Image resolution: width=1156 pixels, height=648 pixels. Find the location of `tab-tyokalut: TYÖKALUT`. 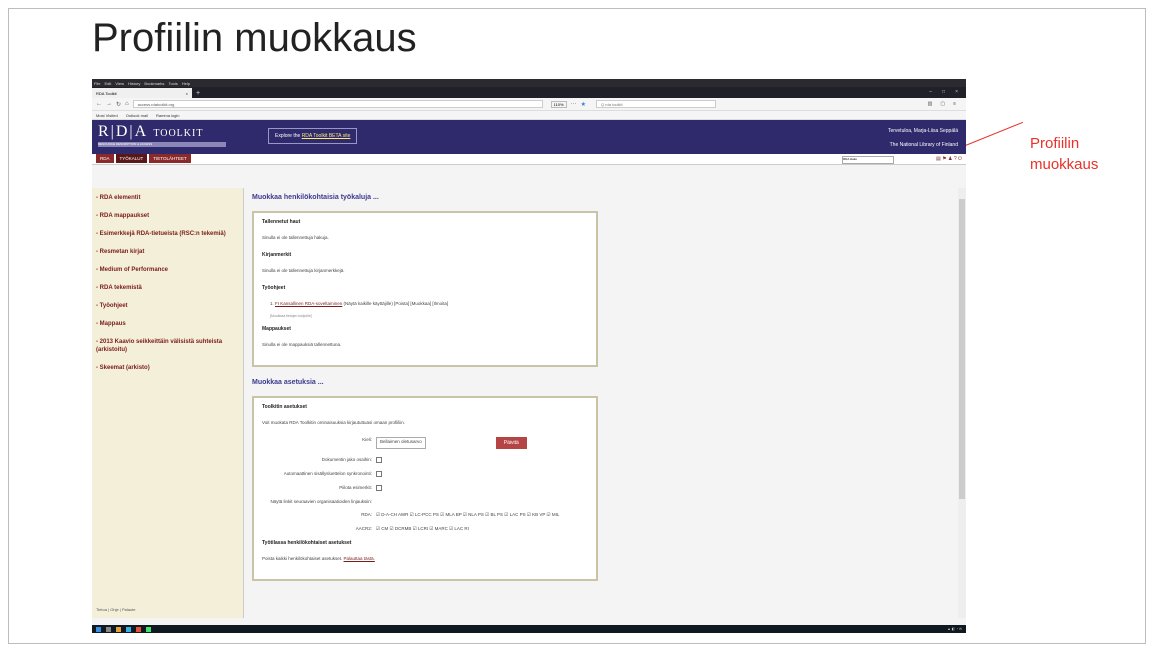

tab-tyokalut: TYÖKALUT is located at coordinates (131, 158).